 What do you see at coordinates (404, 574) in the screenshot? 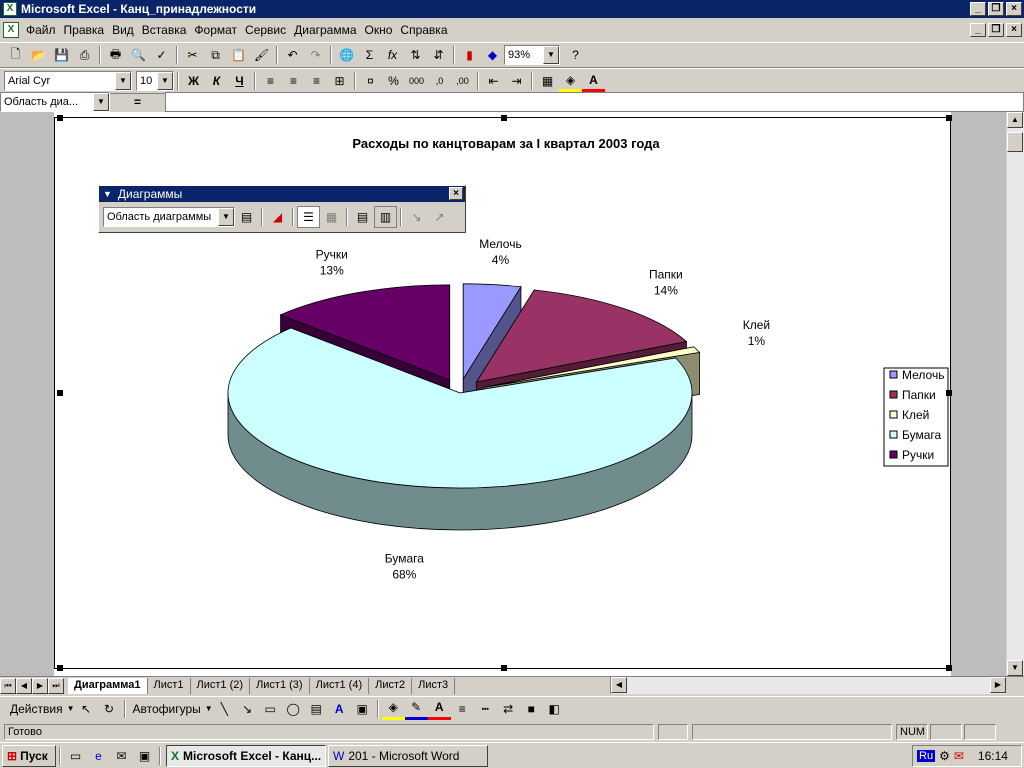
I see `data-label-value: 68%` at bounding box center [404, 574].